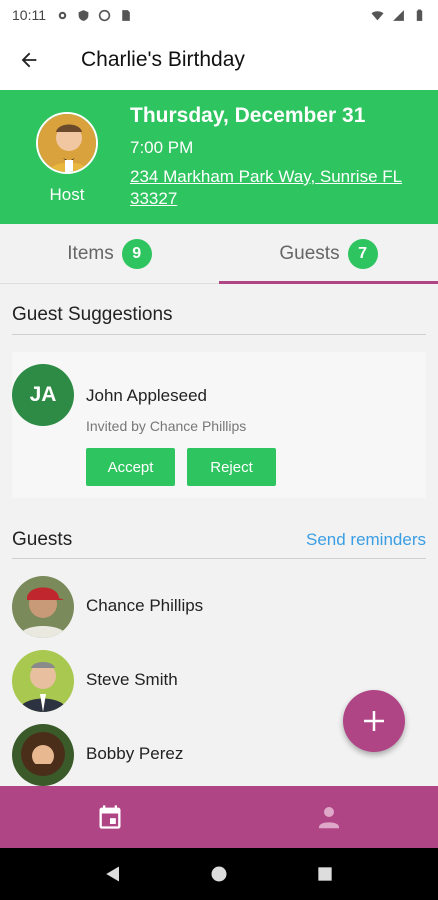  What do you see at coordinates (145, 605) in the screenshot?
I see `guest-name: Chance Phillips` at bounding box center [145, 605].